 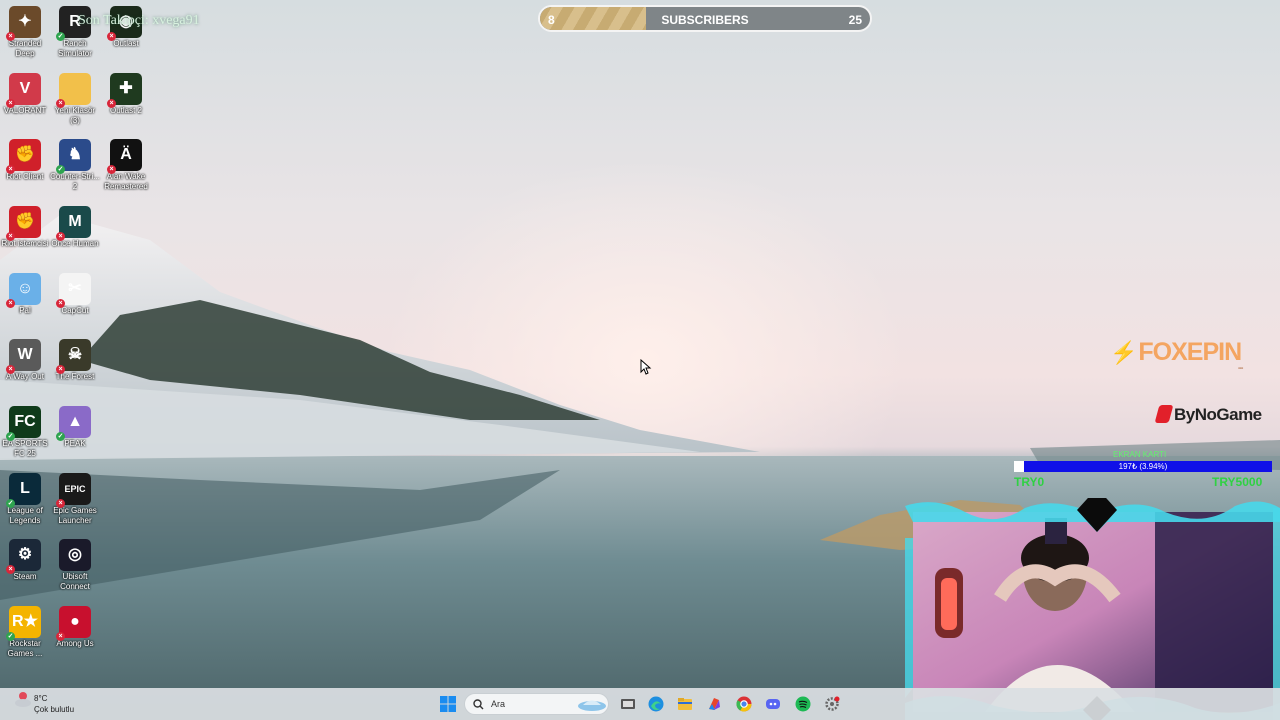 I want to click on task-view-icon, so click(x=628, y=704).